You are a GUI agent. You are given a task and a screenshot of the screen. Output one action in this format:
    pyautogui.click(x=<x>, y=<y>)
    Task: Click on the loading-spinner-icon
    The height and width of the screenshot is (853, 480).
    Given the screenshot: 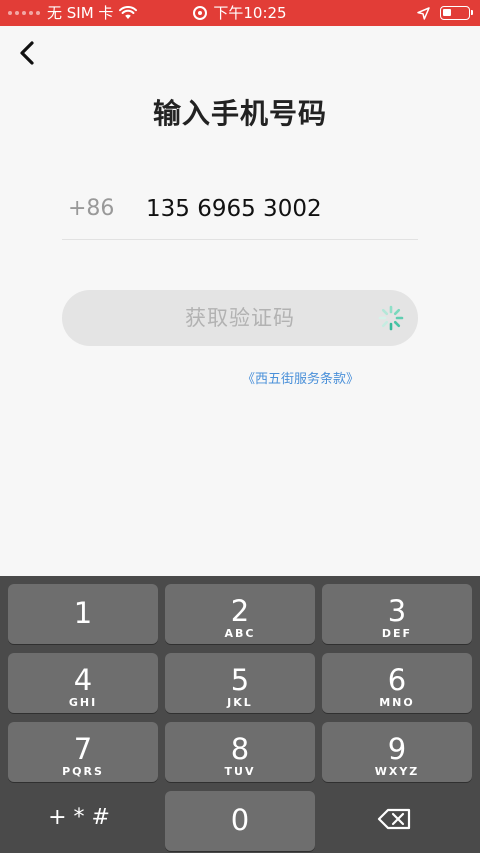 What is the action you would take?
    pyautogui.click(x=391, y=318)
    